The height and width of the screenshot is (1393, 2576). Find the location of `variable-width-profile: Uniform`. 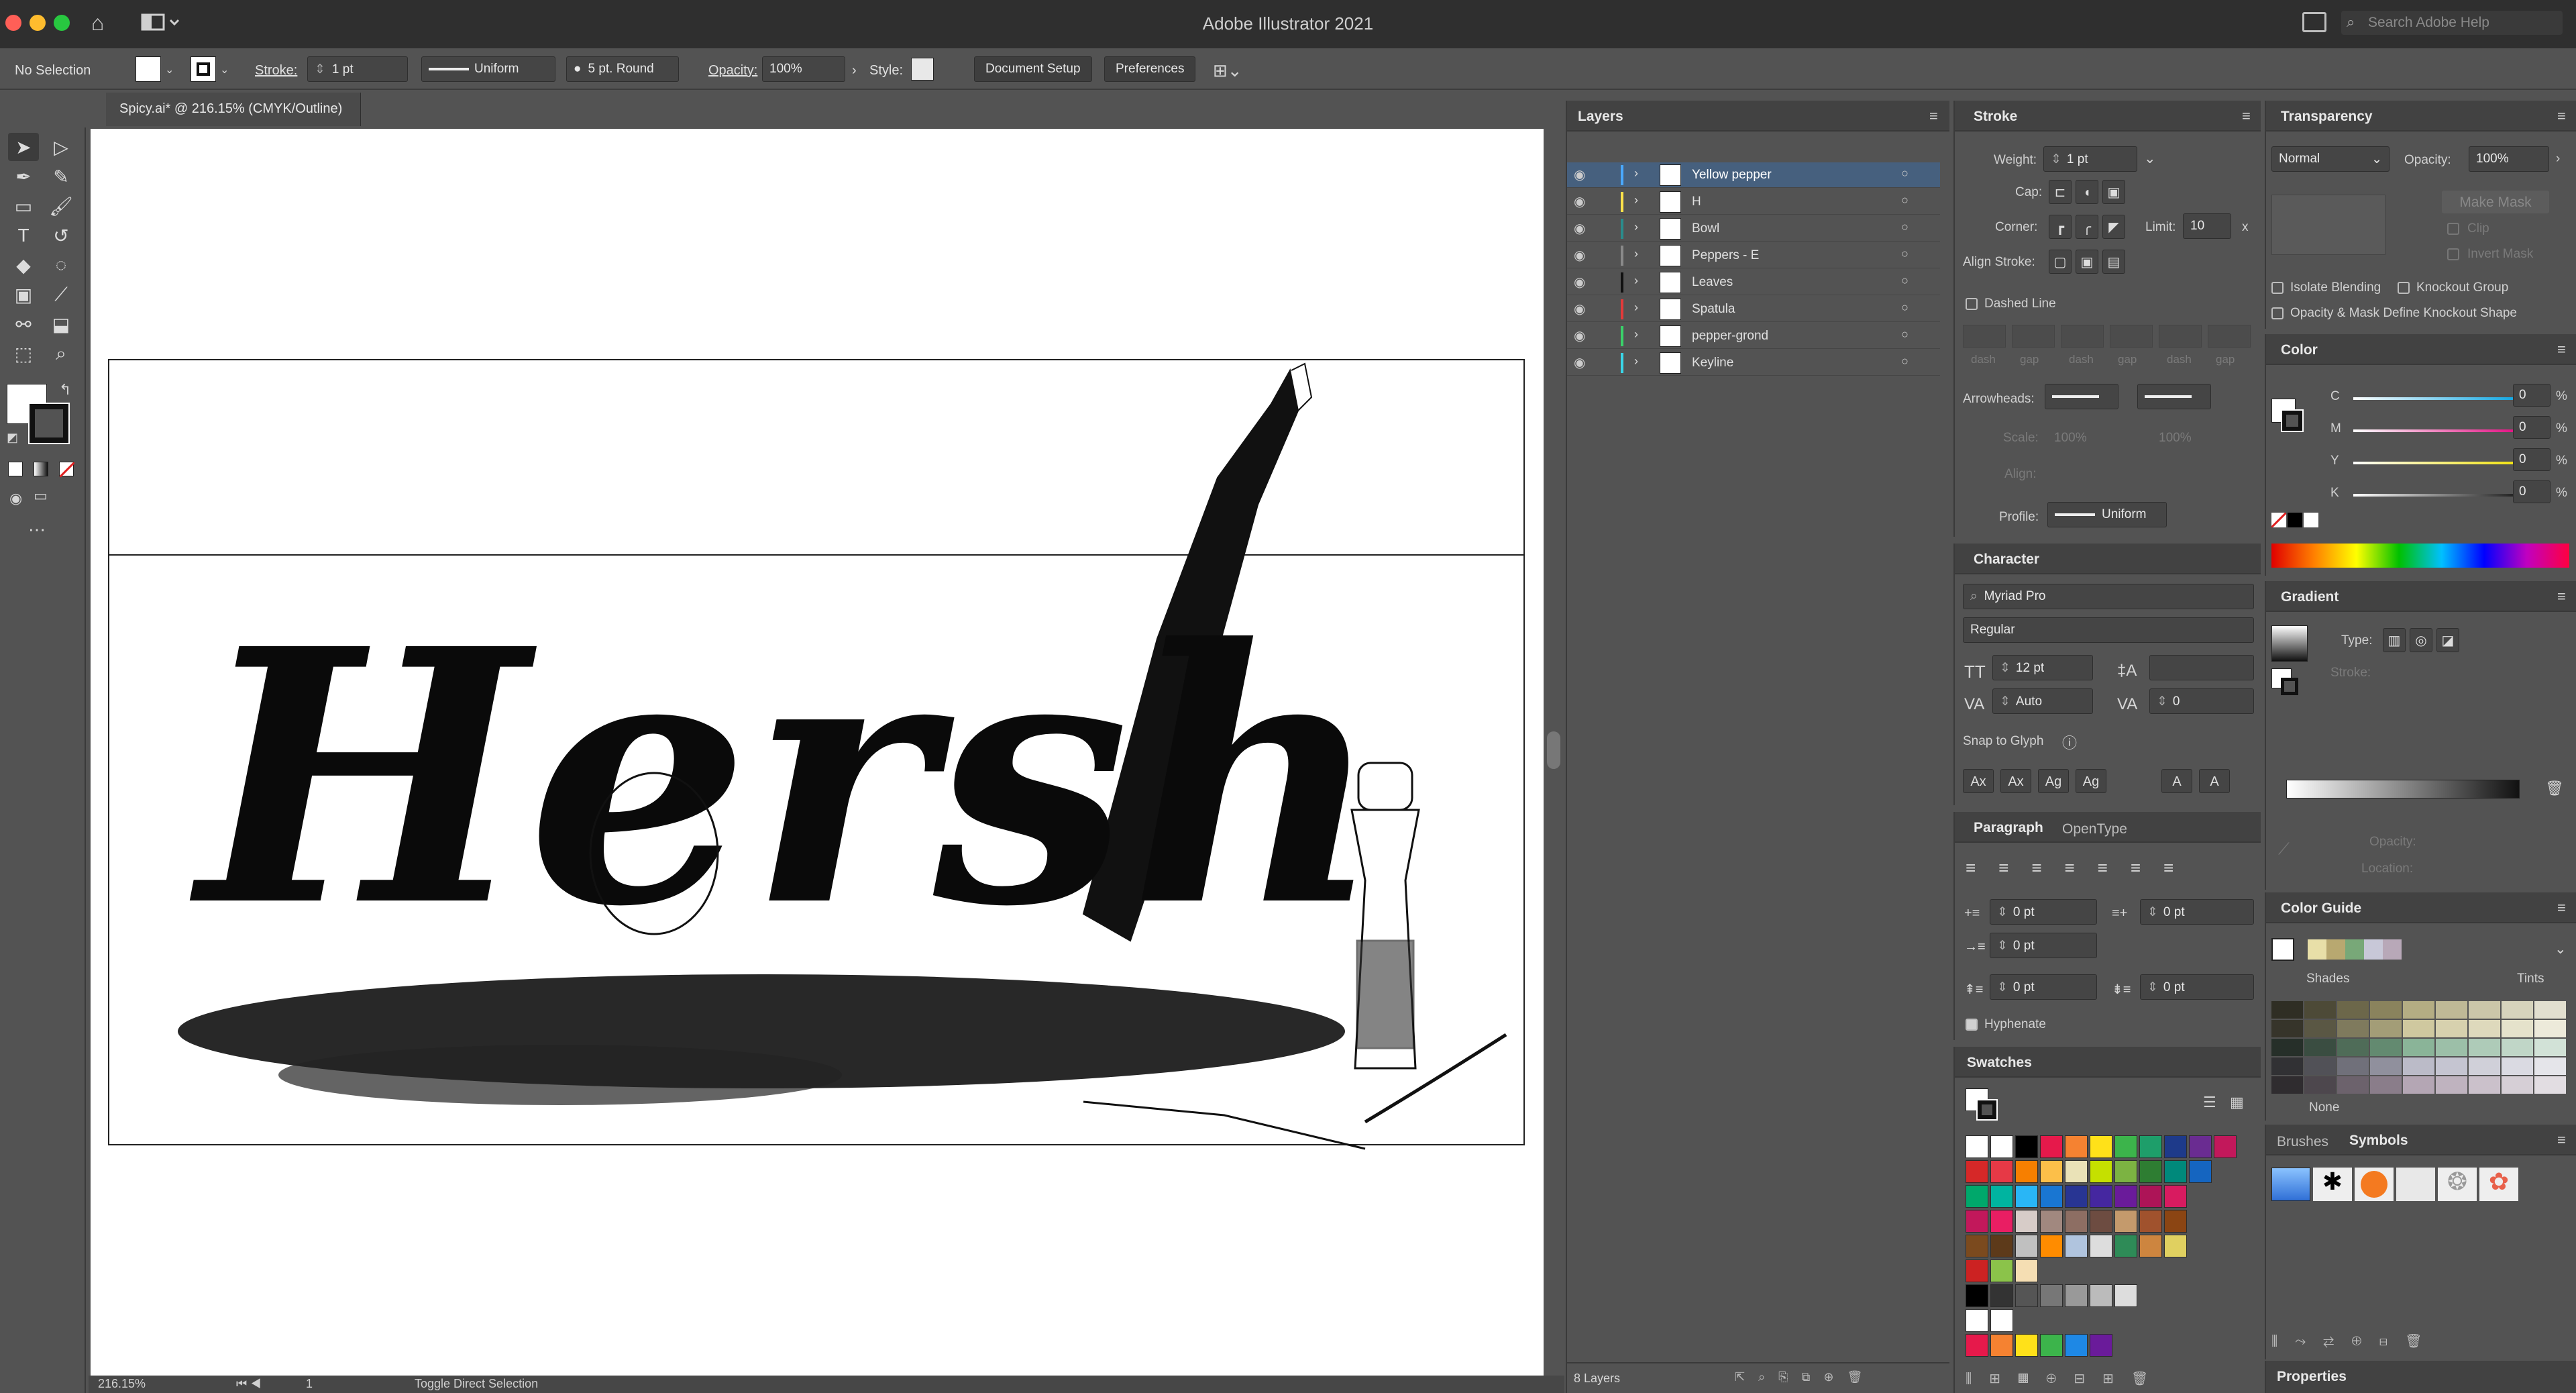

variable-width-profile: Uniform is located at coordinates (488, 69).